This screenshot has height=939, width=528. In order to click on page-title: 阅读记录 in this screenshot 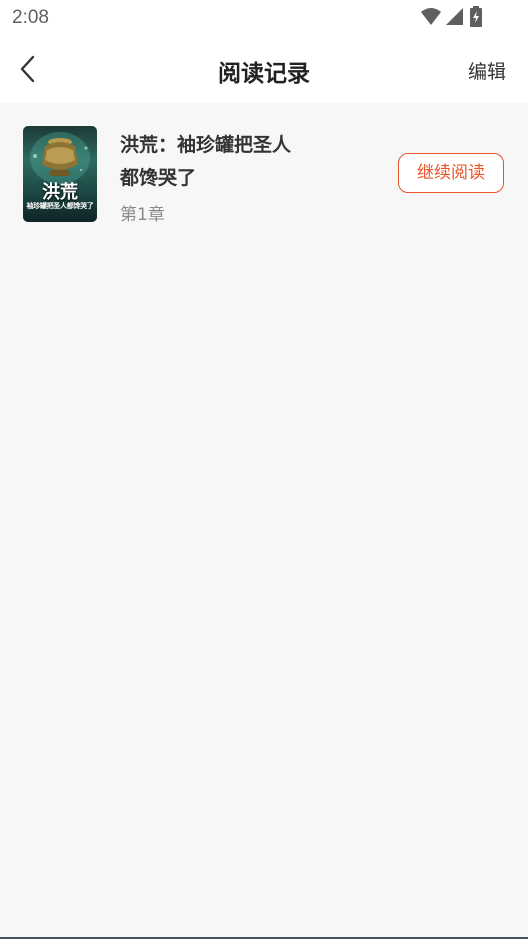, I will do `click(264, 74)`.